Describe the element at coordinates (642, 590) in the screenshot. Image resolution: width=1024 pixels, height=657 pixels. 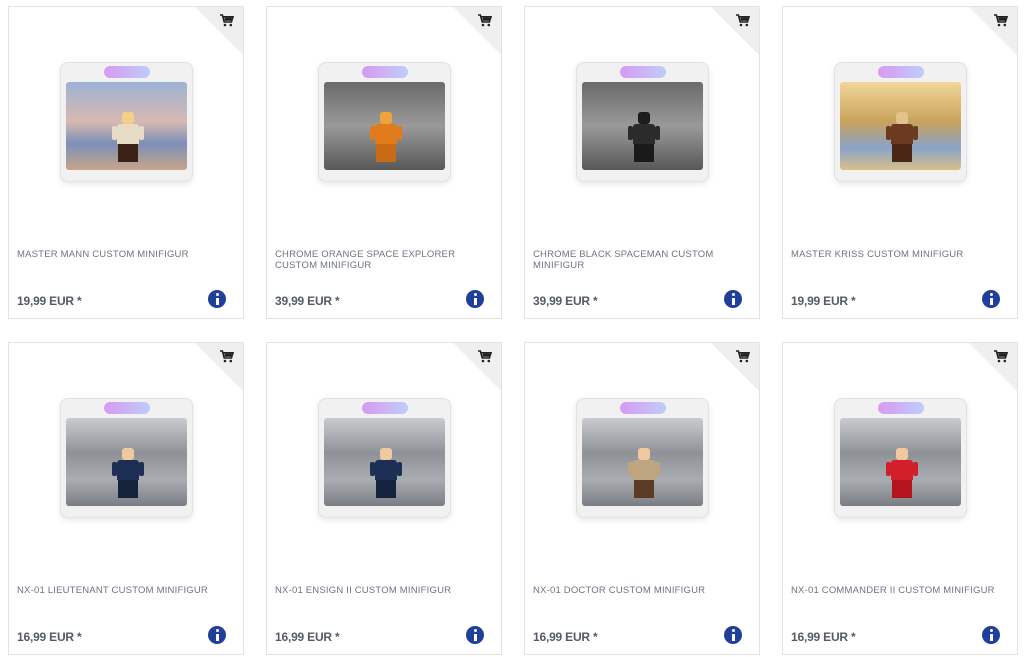
I see `product-title: NX-01 DOCTOR CUSTOM MINIFIGUR` at that location.